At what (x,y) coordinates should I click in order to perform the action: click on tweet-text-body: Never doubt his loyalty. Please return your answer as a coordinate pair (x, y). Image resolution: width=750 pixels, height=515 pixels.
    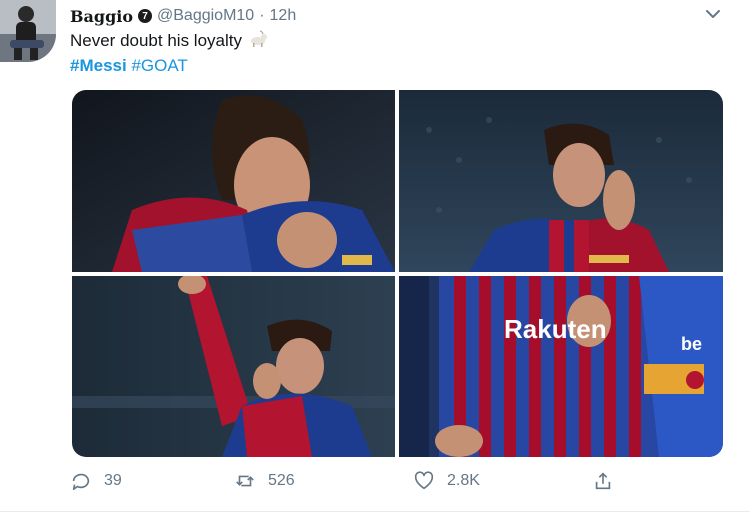
    Looking at the image, I should click on (156, 40).